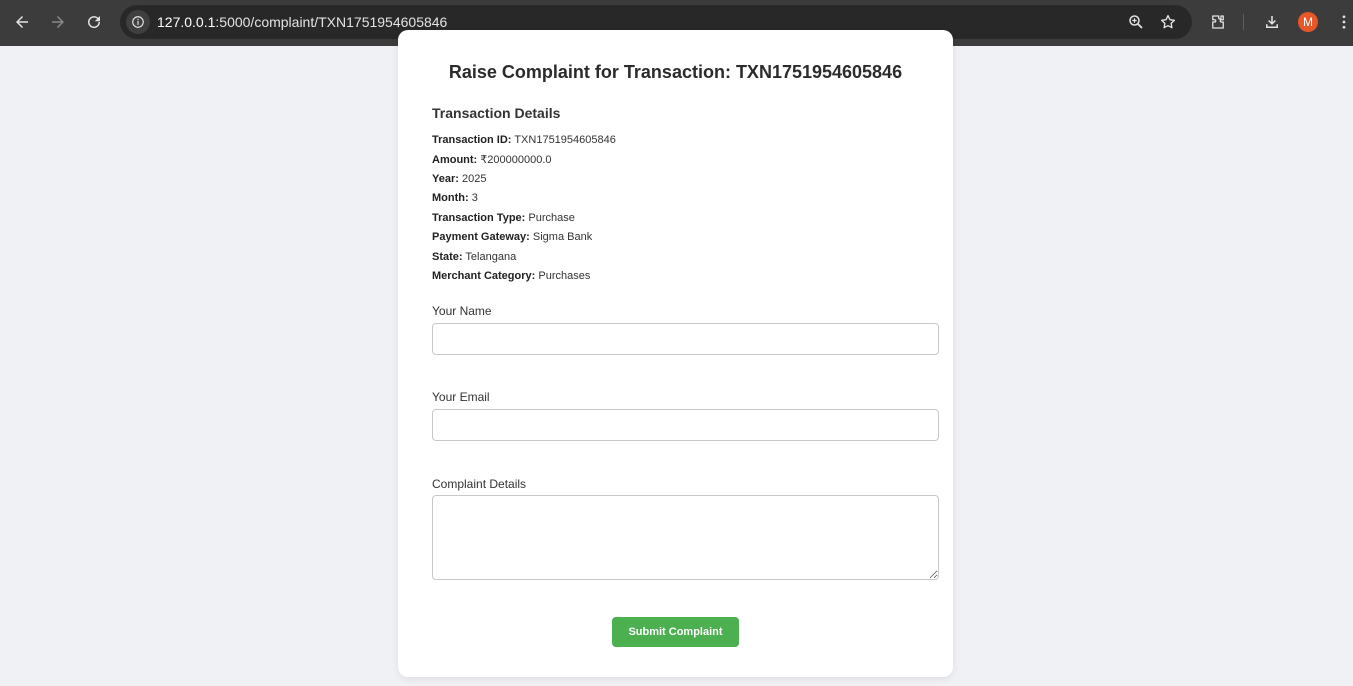 The image size is (1353, 686). Describe the element at coordinates (484, 276) in the screenshot. I see `detail-label: Merchant Category:` at that location.